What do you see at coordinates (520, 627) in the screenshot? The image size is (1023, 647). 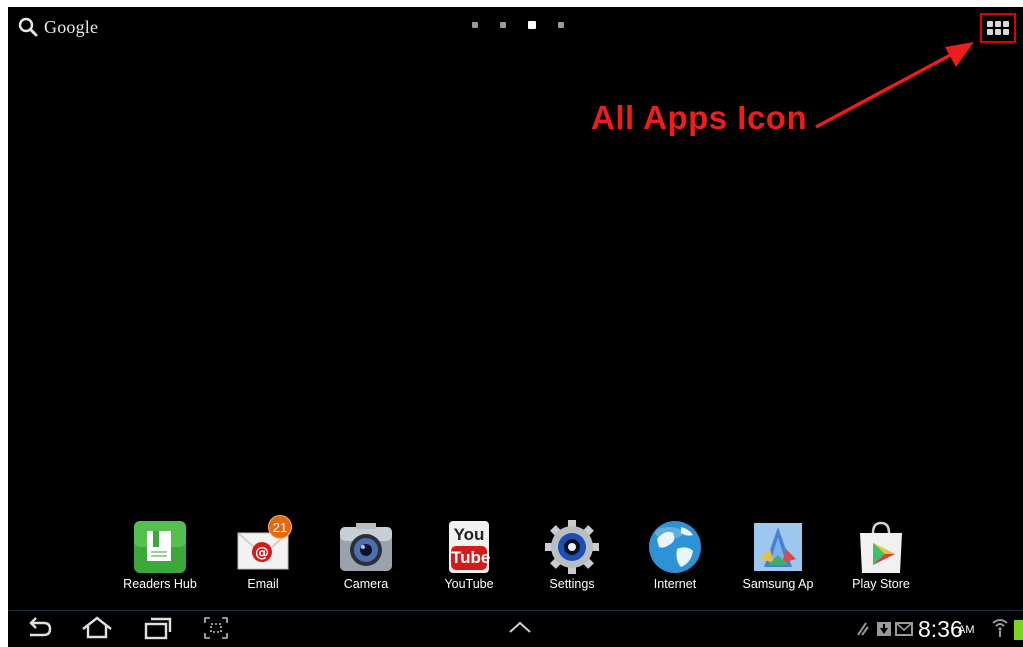 I see `chevron-up-icon` at bounding box center [520, 627].